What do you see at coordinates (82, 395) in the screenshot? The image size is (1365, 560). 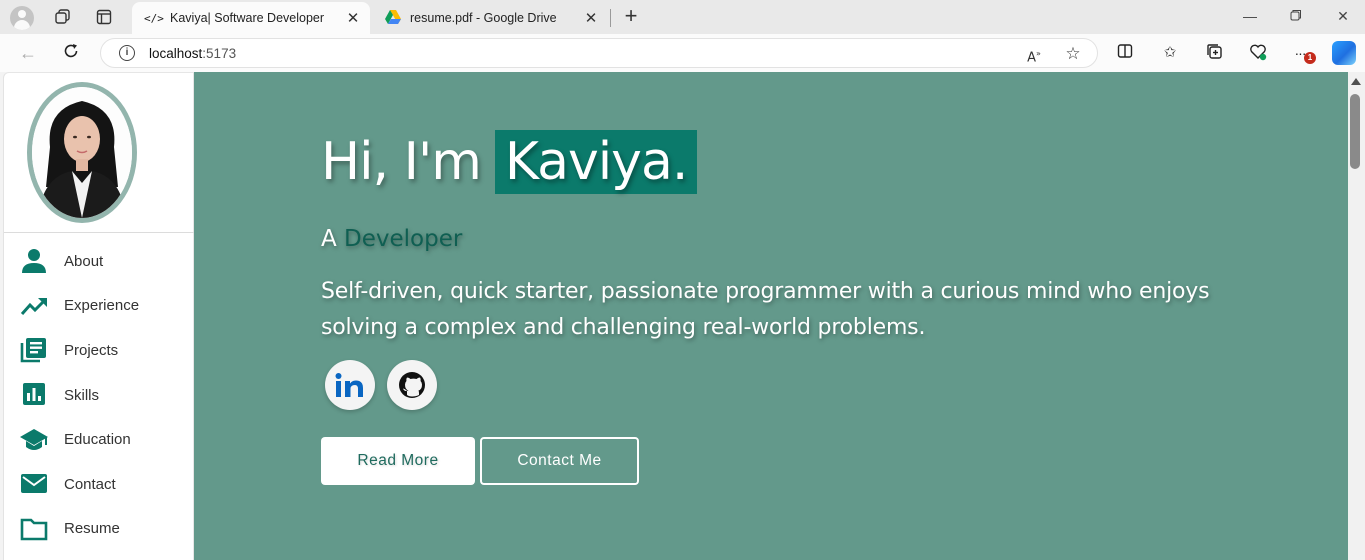 I see `sidebar-item-label: Skills` at bounding box center [82, 395].